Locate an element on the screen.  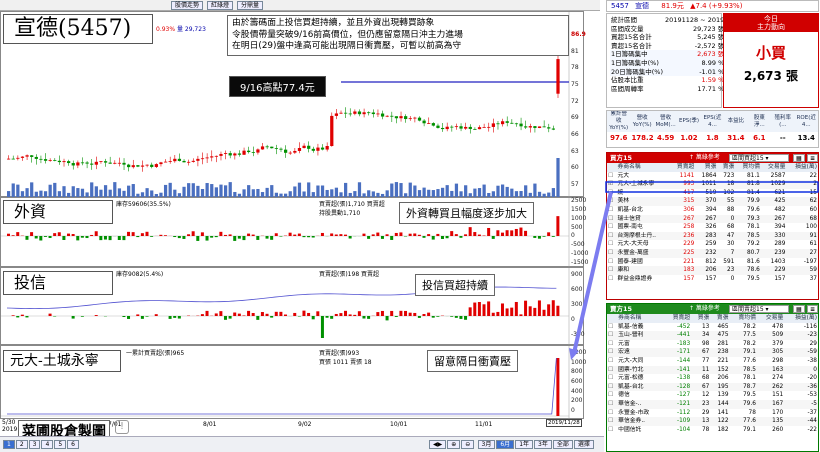
broker-row: ☐ 玉山-營利 -441 34 475 77.5 509 -23 is located at coordinates (712, 335).